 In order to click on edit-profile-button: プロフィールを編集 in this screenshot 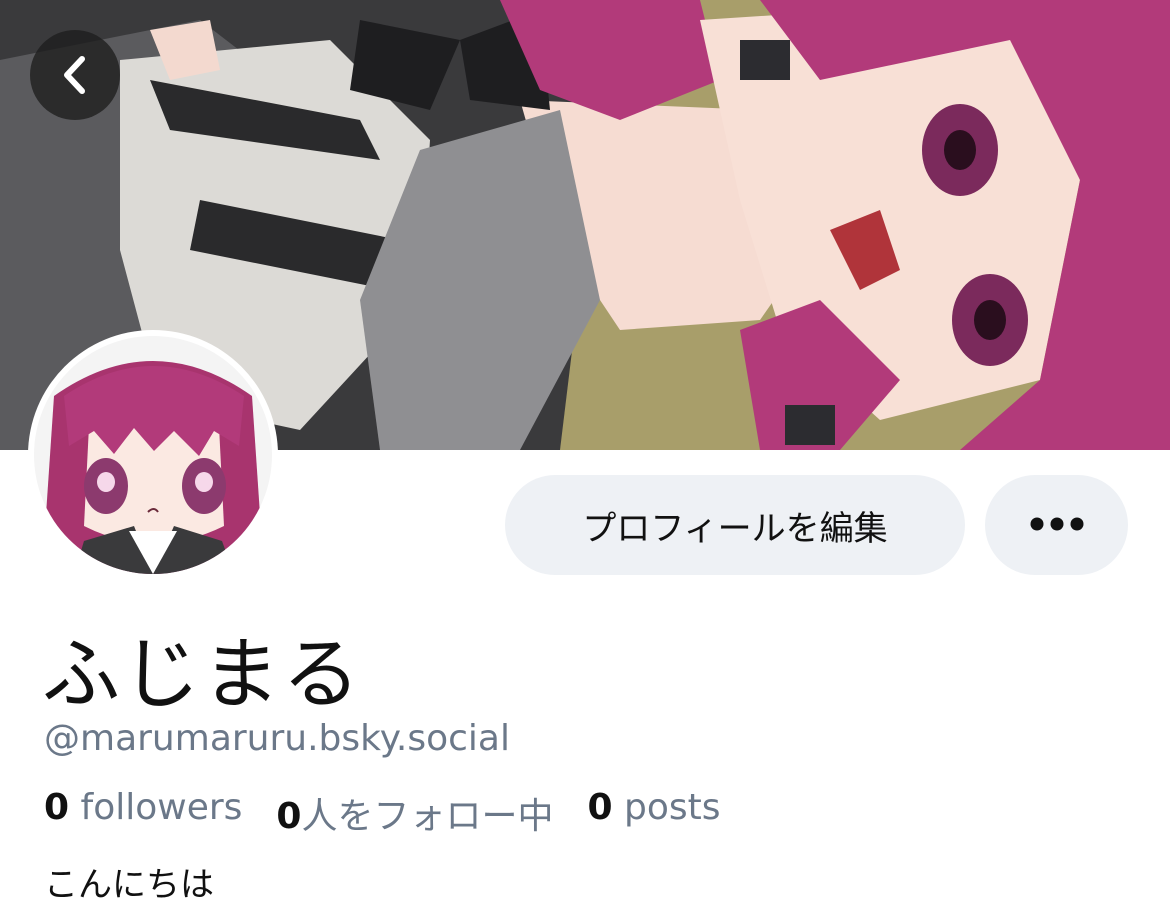, I will do `click(735, 525)`.